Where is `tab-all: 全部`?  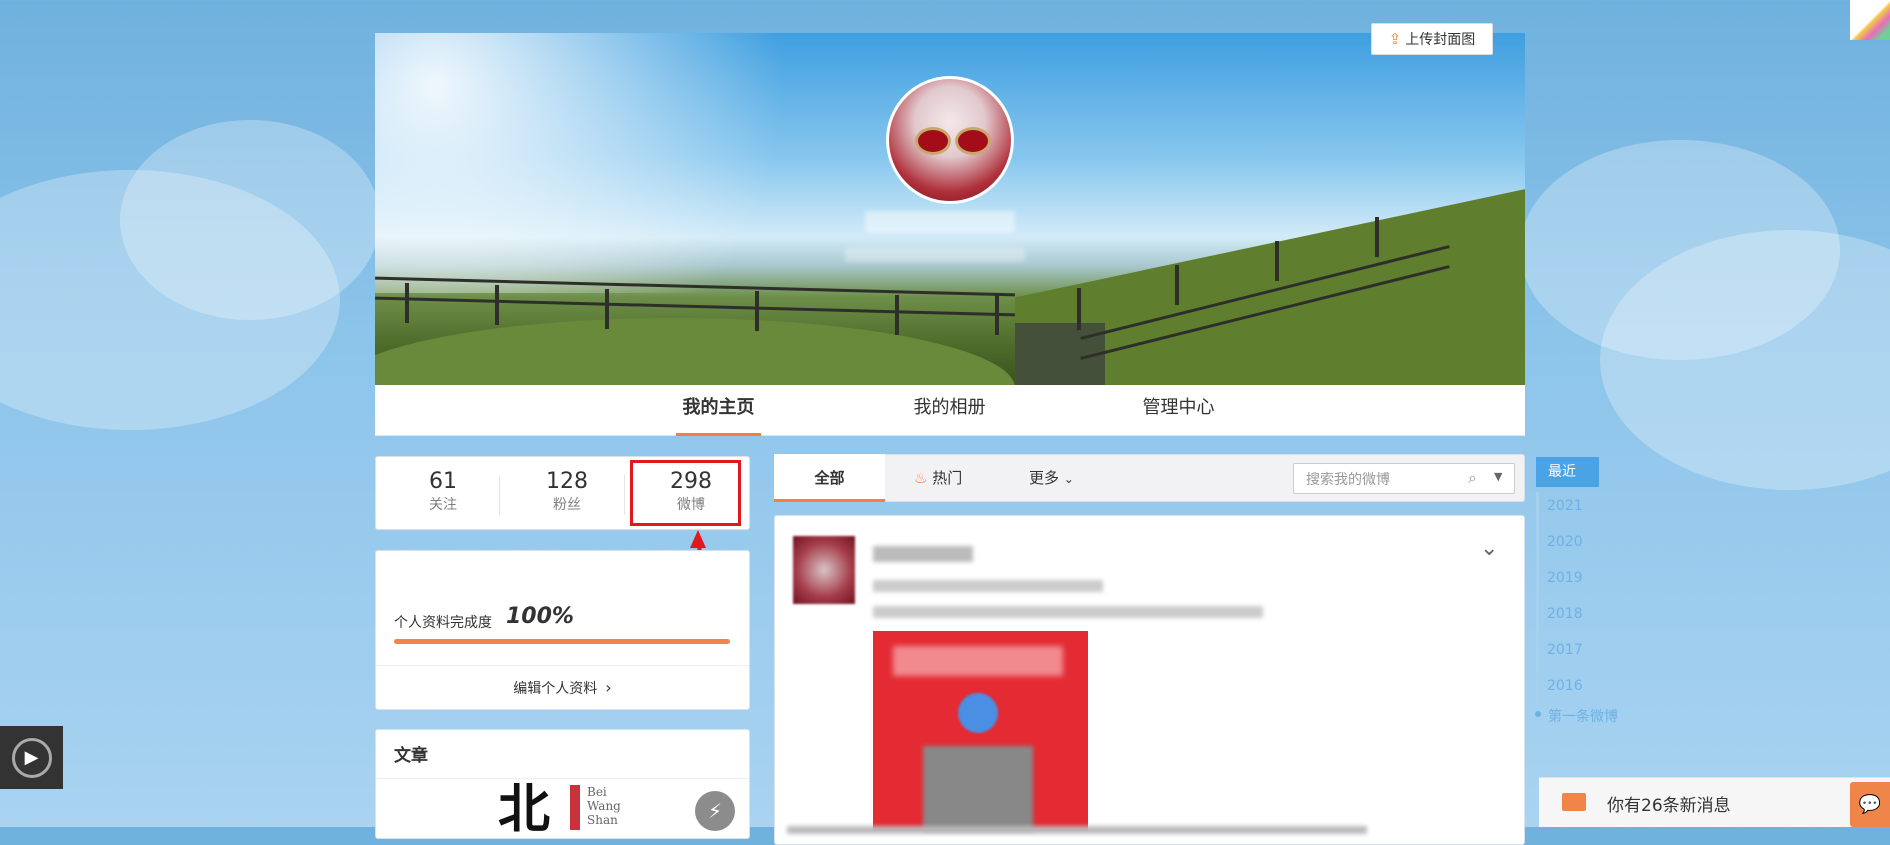 tab-all: 全部 is located at coordinates (829, 478).